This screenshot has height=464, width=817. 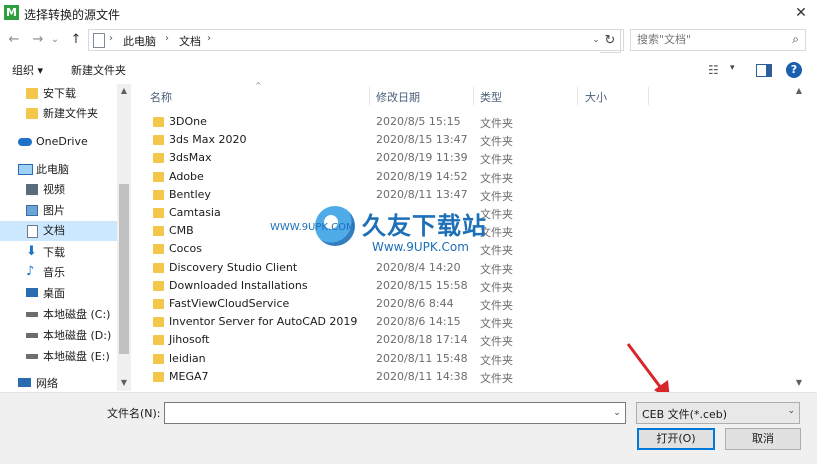 What do you see at coordinates (195, 212) in the screenshot?
I see `file-name: Camtasia` at bounding box center [195, 212].